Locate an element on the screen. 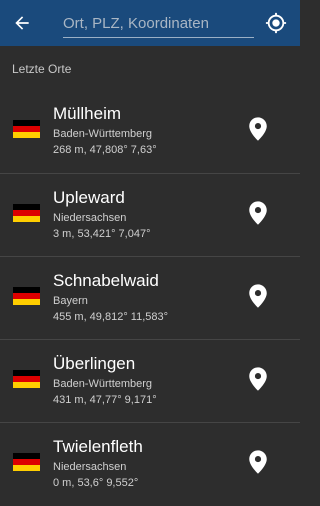 The height and width of the screenshot is (506, 320). my-location-icon is located at coordinates (276, 23).